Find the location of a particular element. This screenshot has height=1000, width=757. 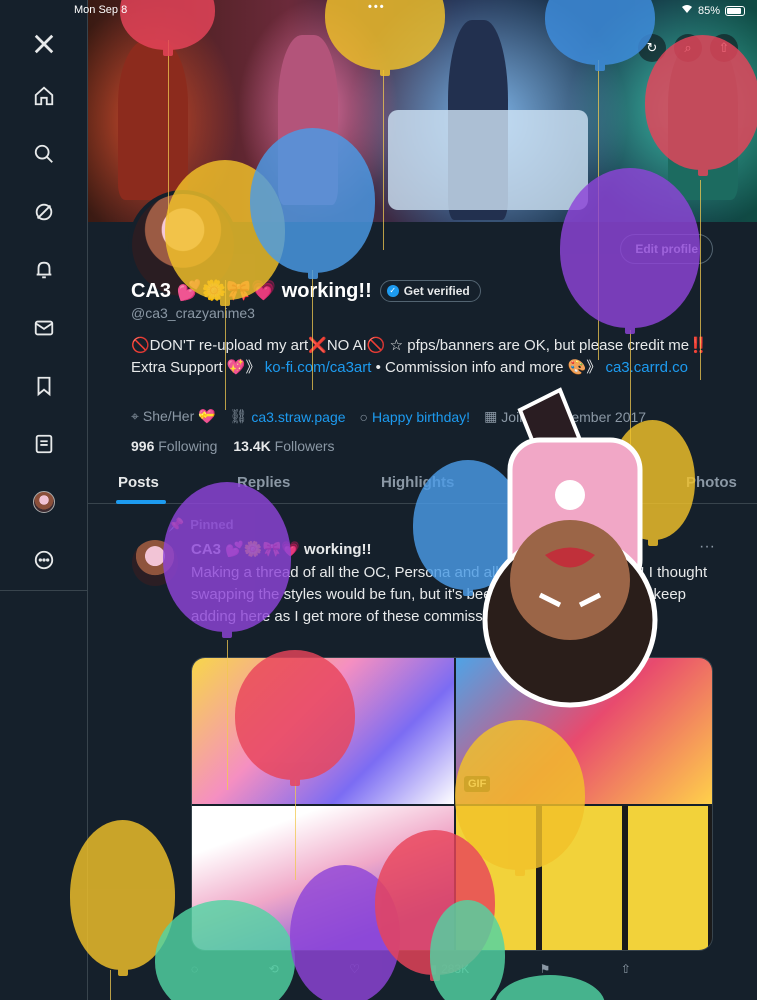

sidebar-divider is located at coordinates (44, 590).